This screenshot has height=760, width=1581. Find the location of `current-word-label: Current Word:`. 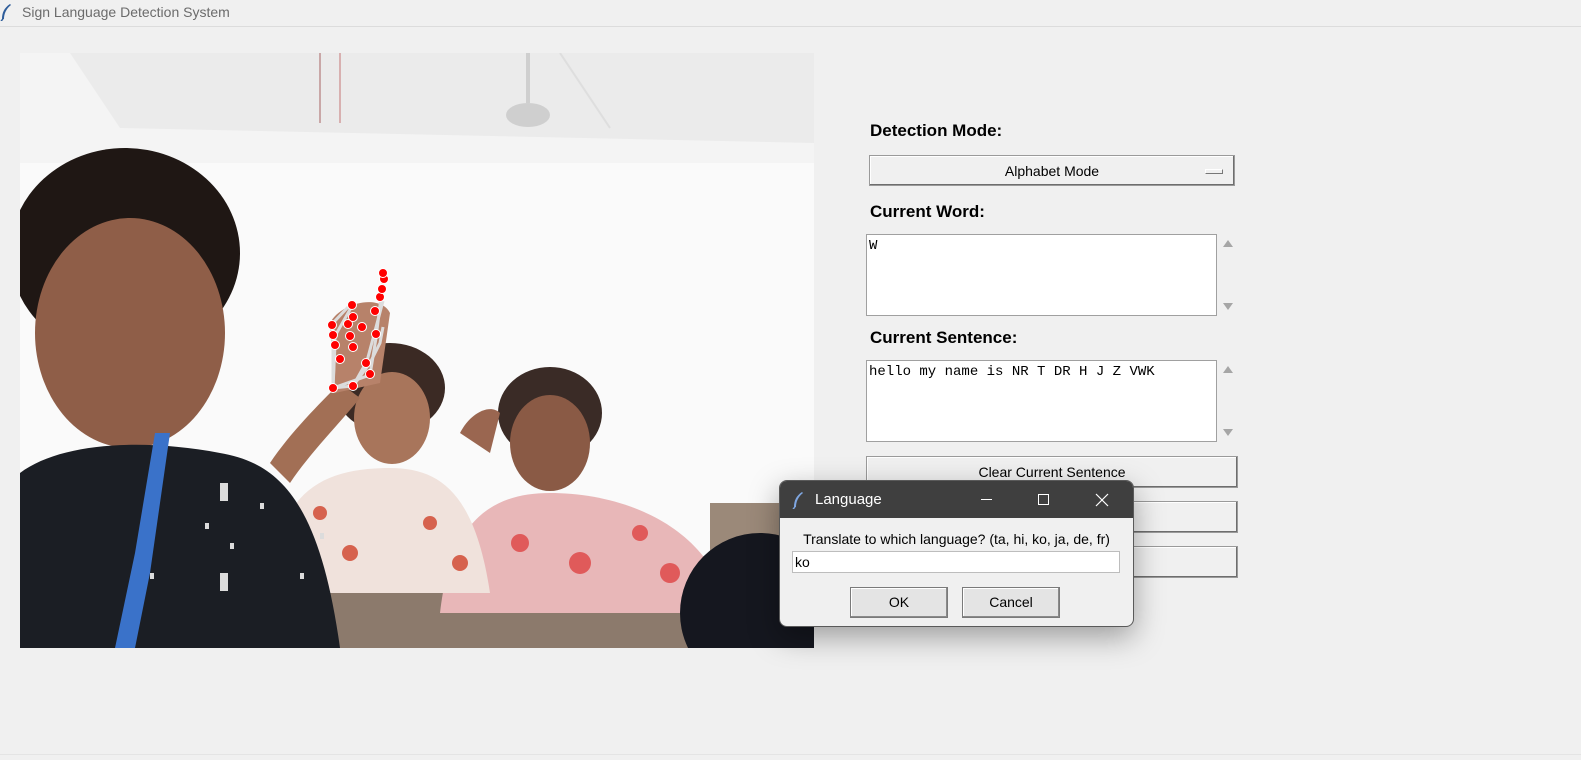

current-word-label: Current Word: is located at coordinates (927, 211).